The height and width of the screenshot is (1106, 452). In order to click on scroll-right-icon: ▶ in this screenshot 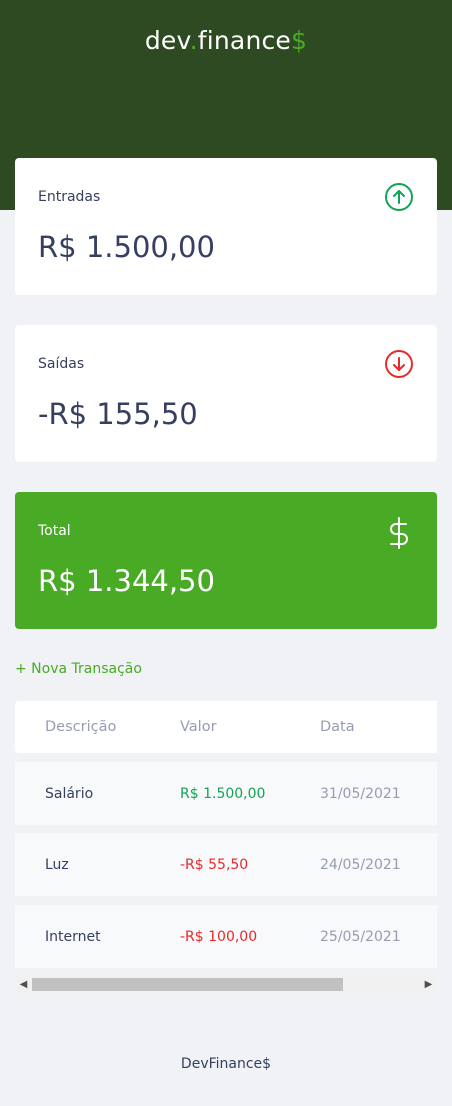, I will do `click(428, 984)`.